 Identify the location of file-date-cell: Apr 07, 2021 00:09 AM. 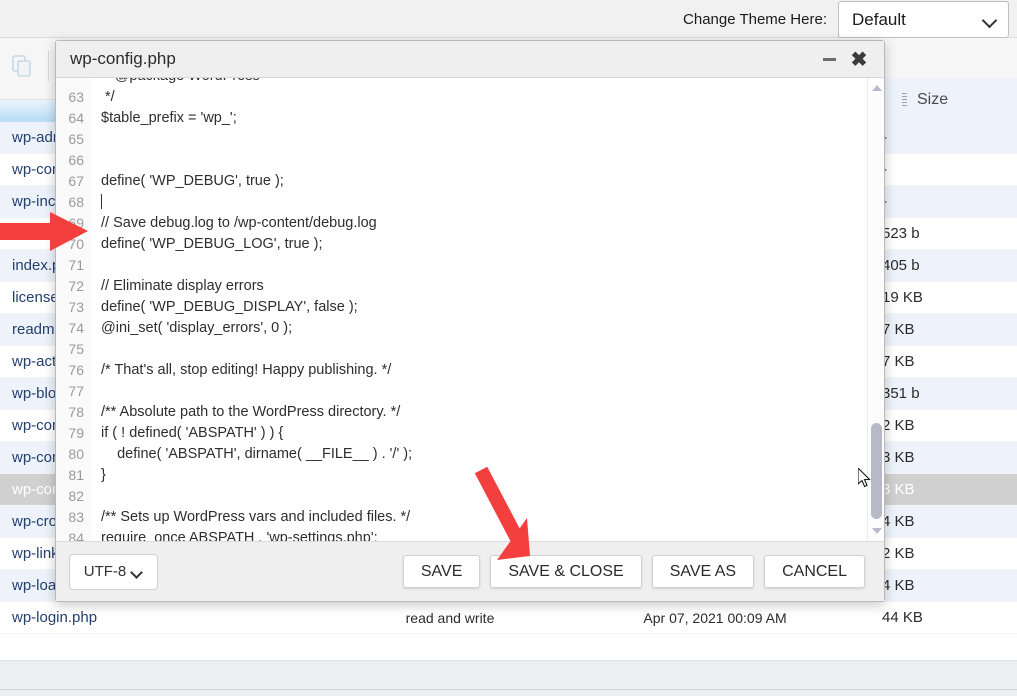
(715, 617).